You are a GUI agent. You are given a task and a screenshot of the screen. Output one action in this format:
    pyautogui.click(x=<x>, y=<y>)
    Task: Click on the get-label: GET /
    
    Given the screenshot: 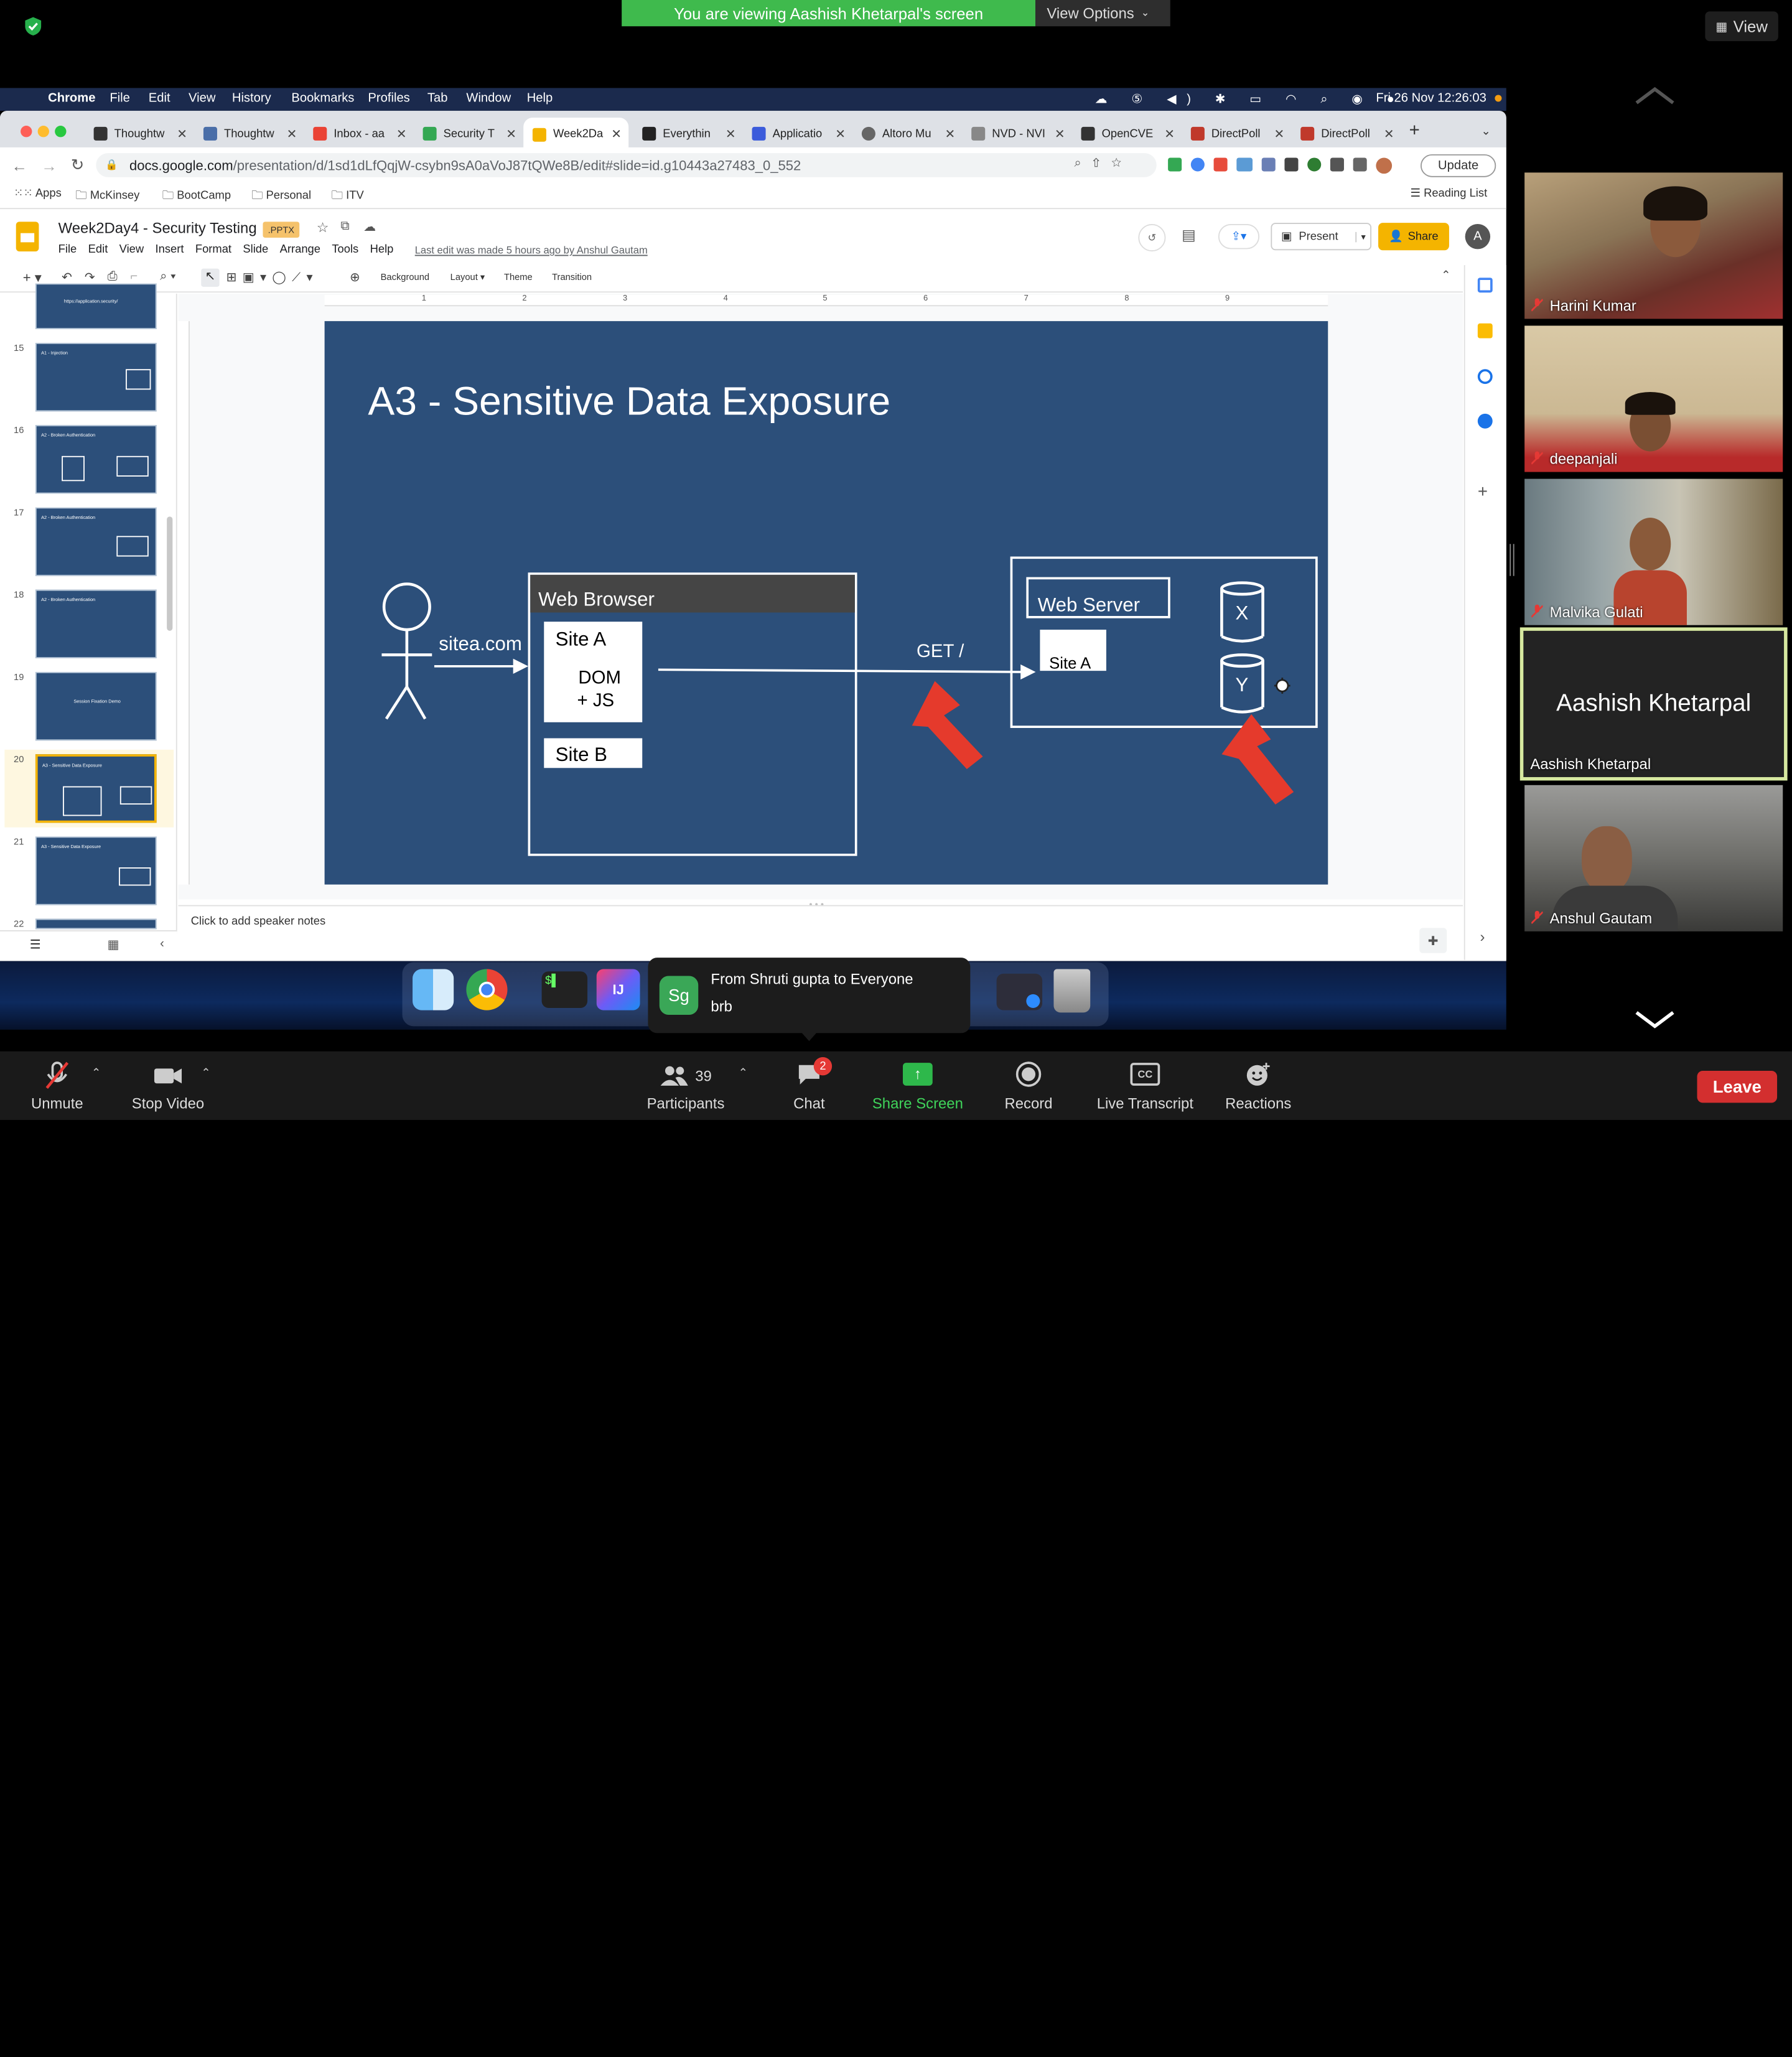 What is the action you would take?
    pyautogui.click(x=940, y=652)
    